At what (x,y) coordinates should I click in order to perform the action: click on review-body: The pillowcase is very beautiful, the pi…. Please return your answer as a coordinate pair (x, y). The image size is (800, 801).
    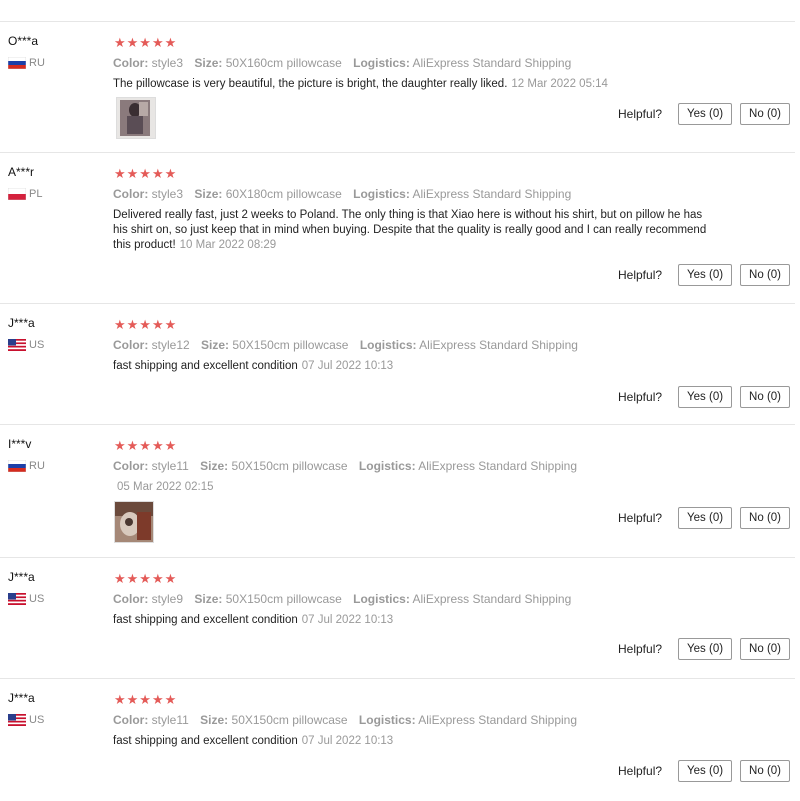
    Looking at the image, I should click on (310, 84).